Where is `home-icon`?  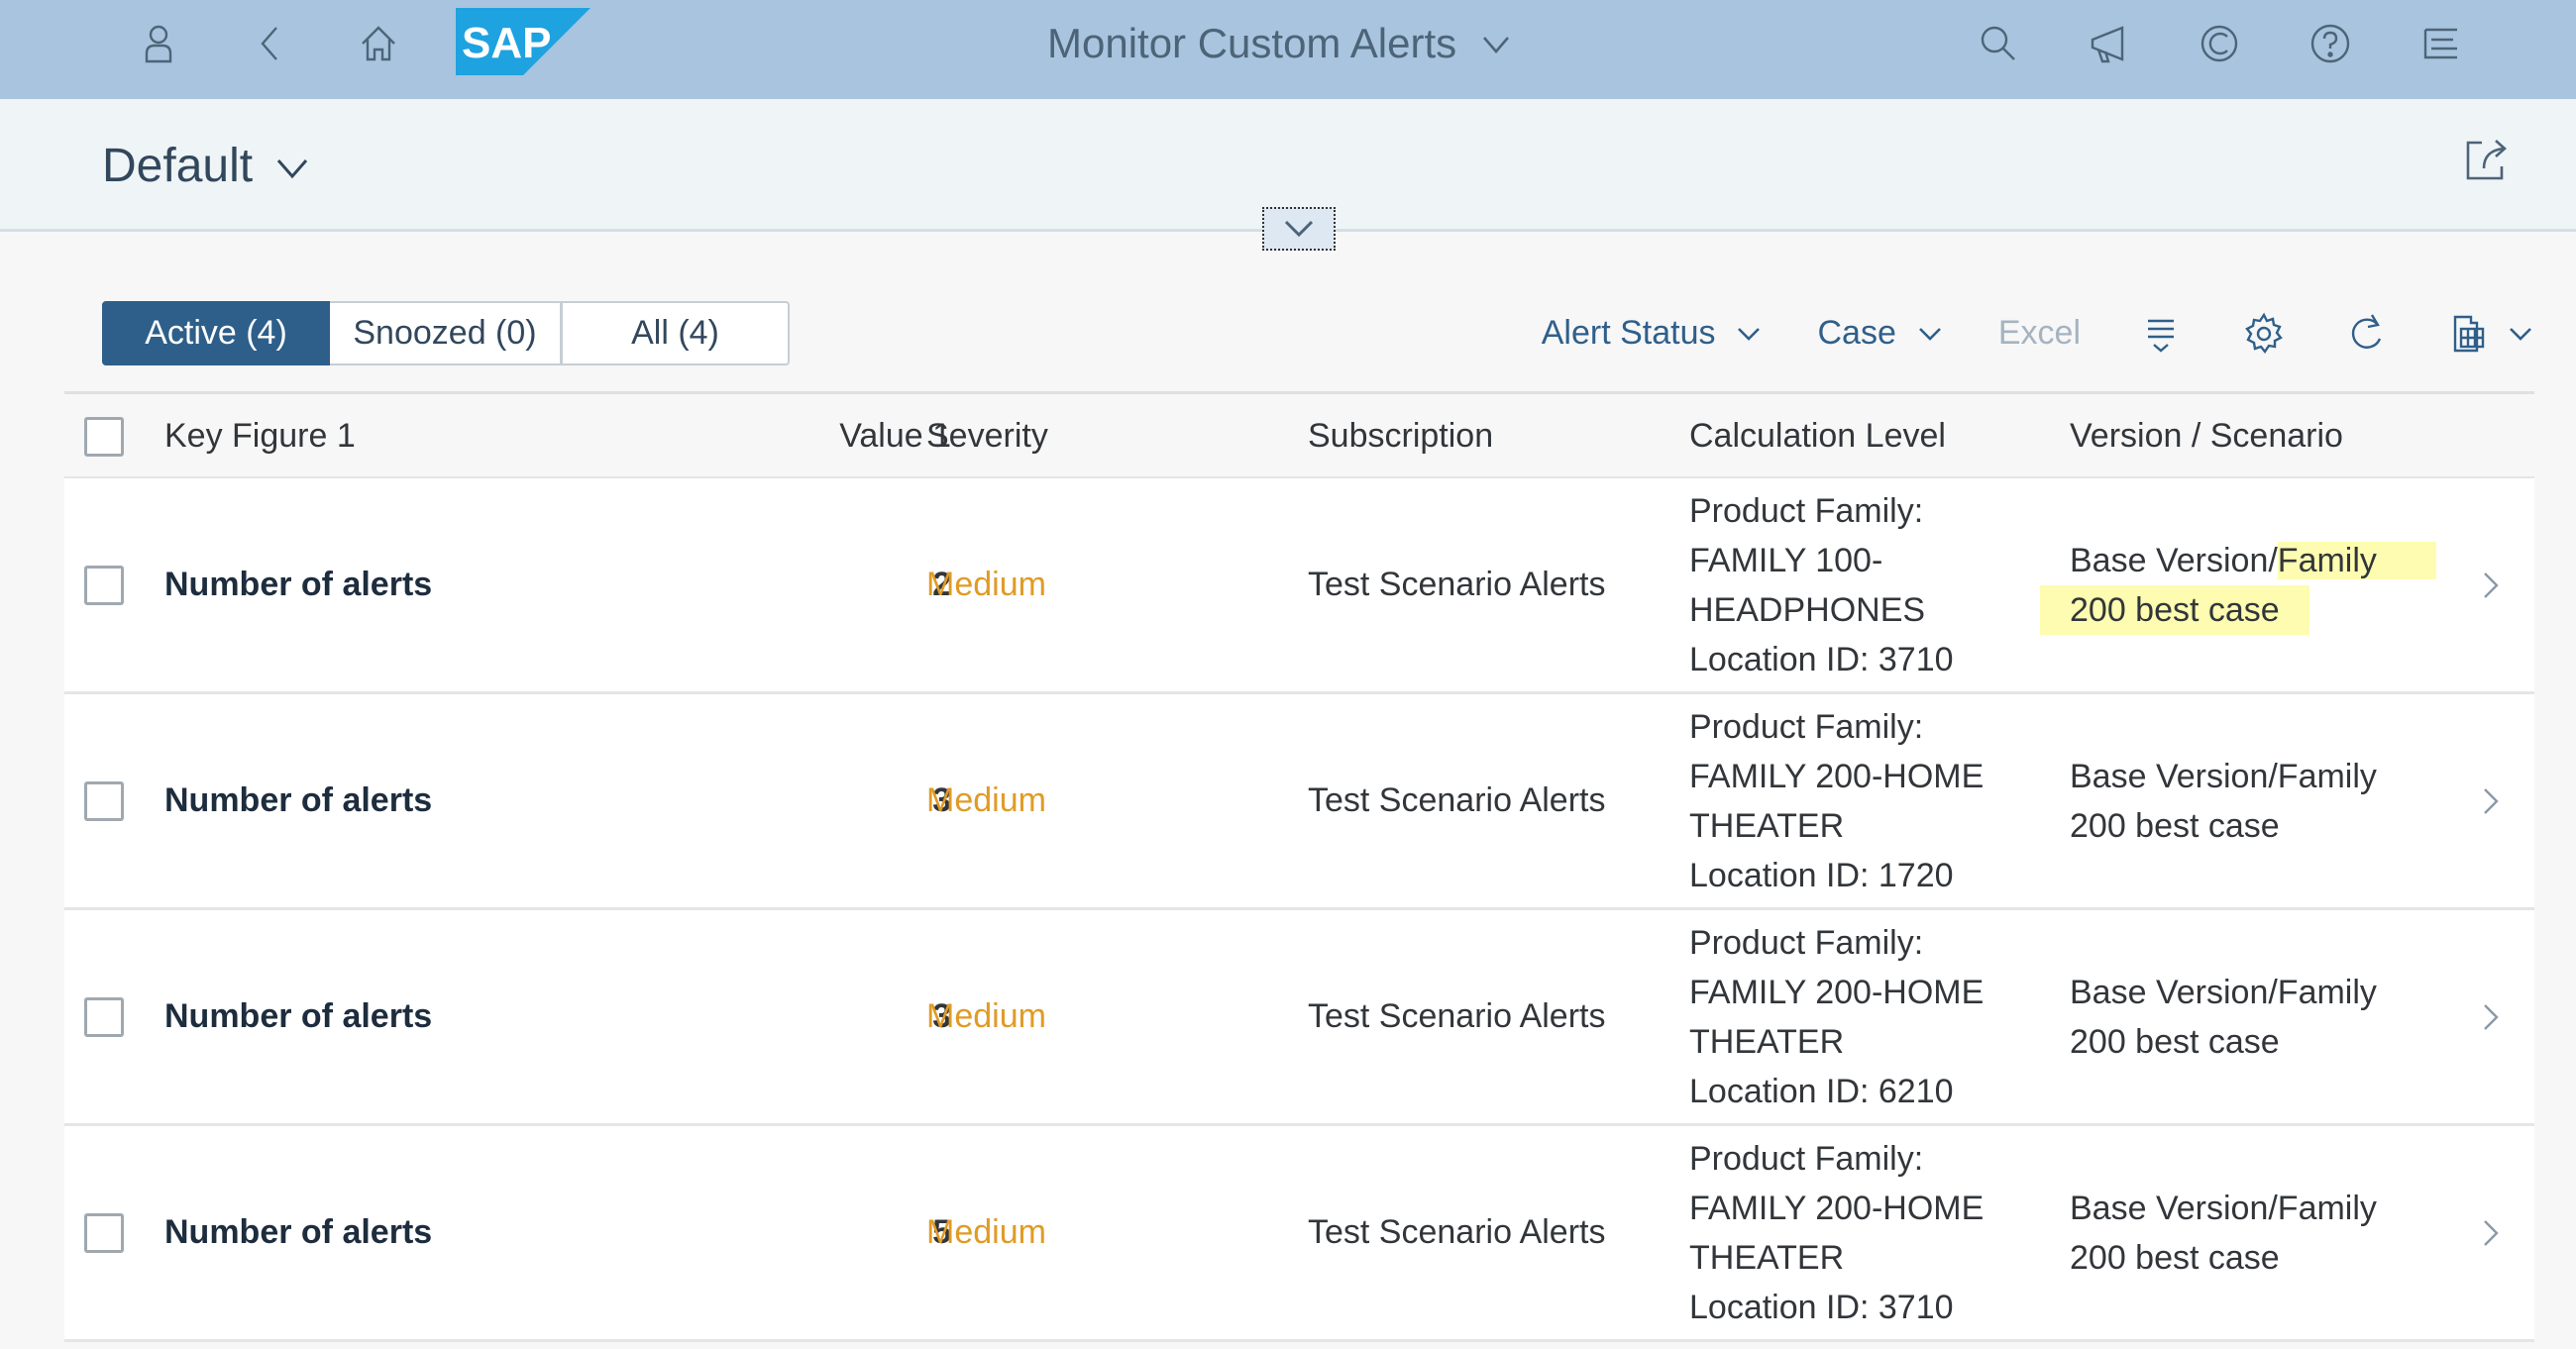
home-icon is located at coordinates (379, 43).